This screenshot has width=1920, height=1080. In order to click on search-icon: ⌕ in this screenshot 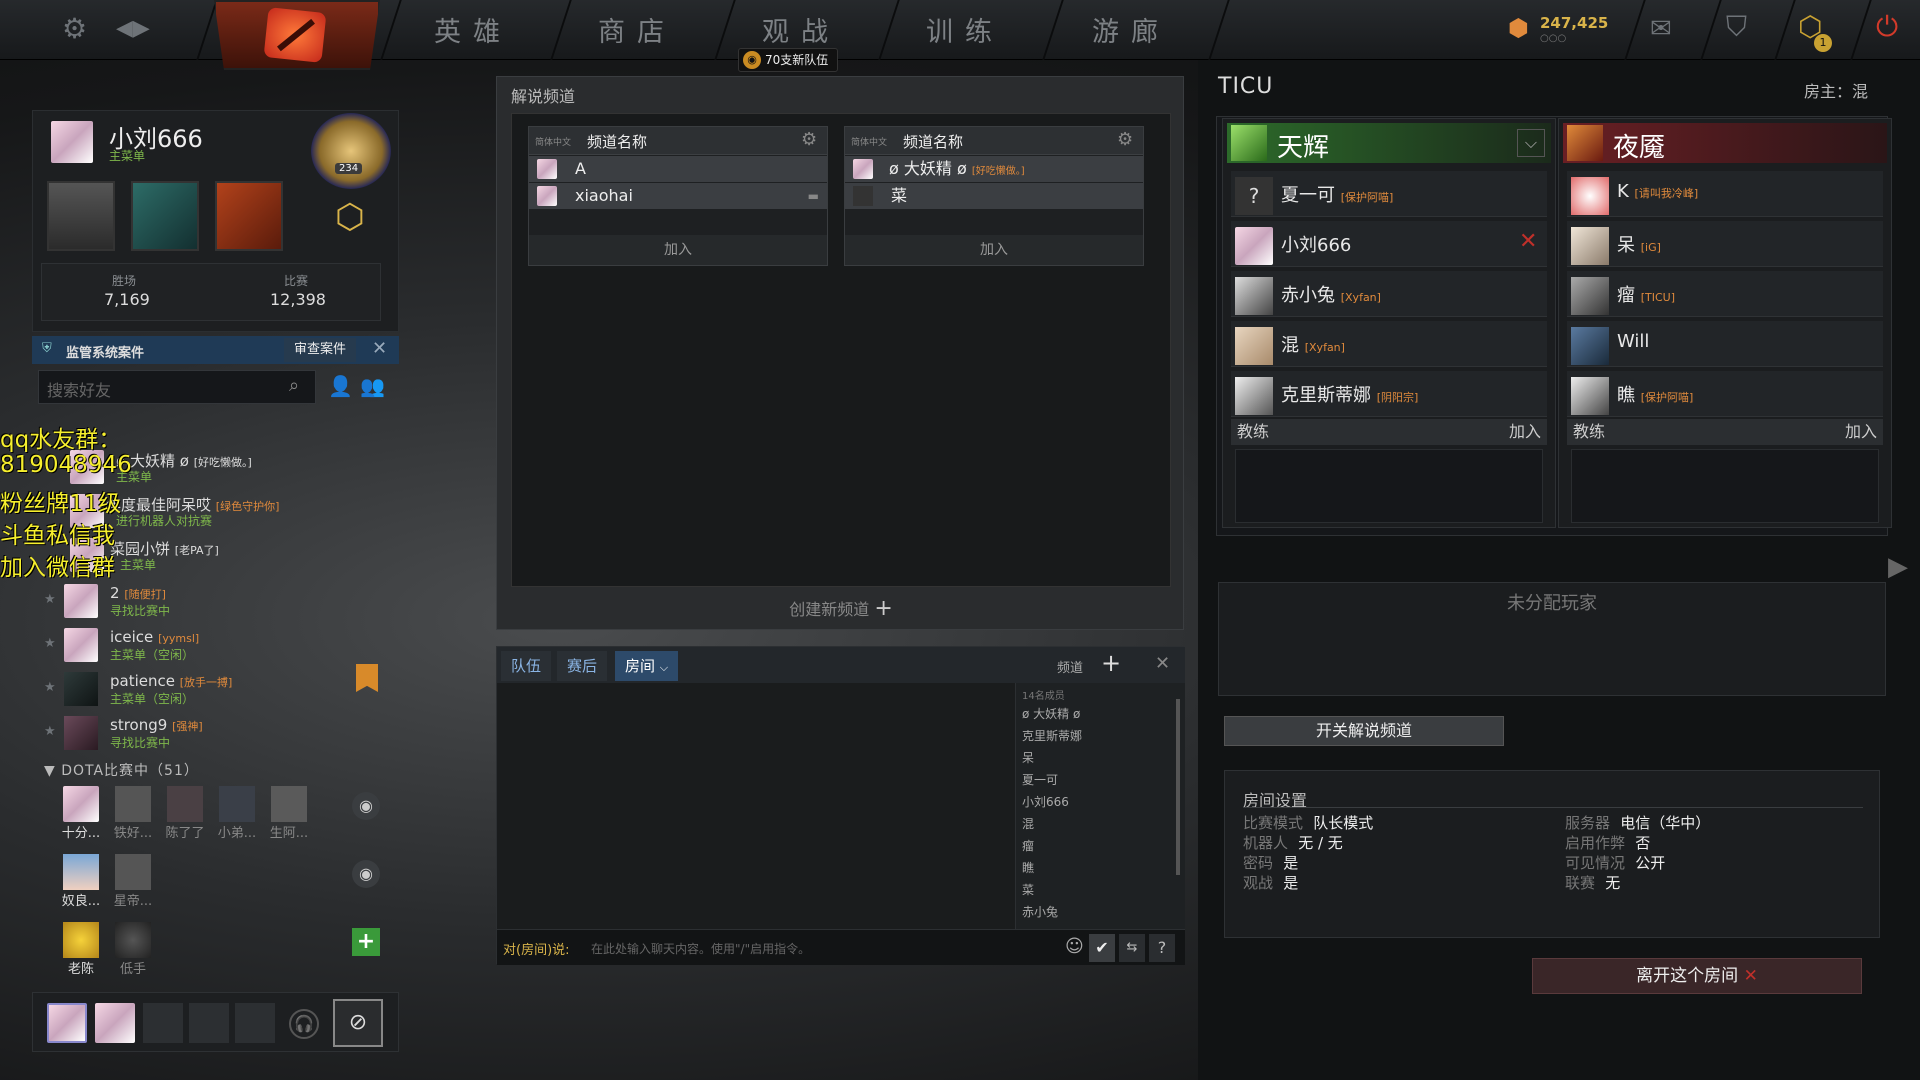, I will do `click(294, 385)`.